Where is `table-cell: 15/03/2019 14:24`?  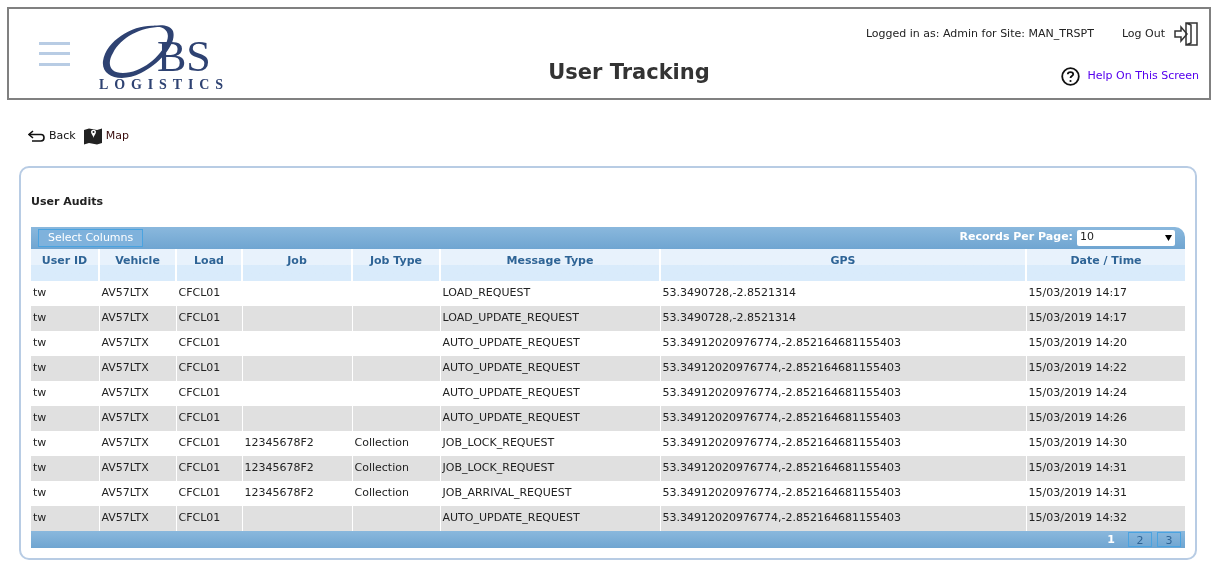
table-cell: 15/03/2019 14:24 is located at coordinates (1105, 393).